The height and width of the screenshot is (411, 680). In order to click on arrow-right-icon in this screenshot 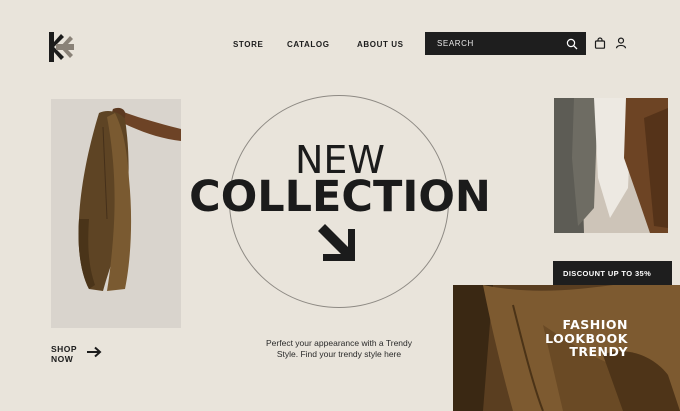, I will do `click(94, 352)`.